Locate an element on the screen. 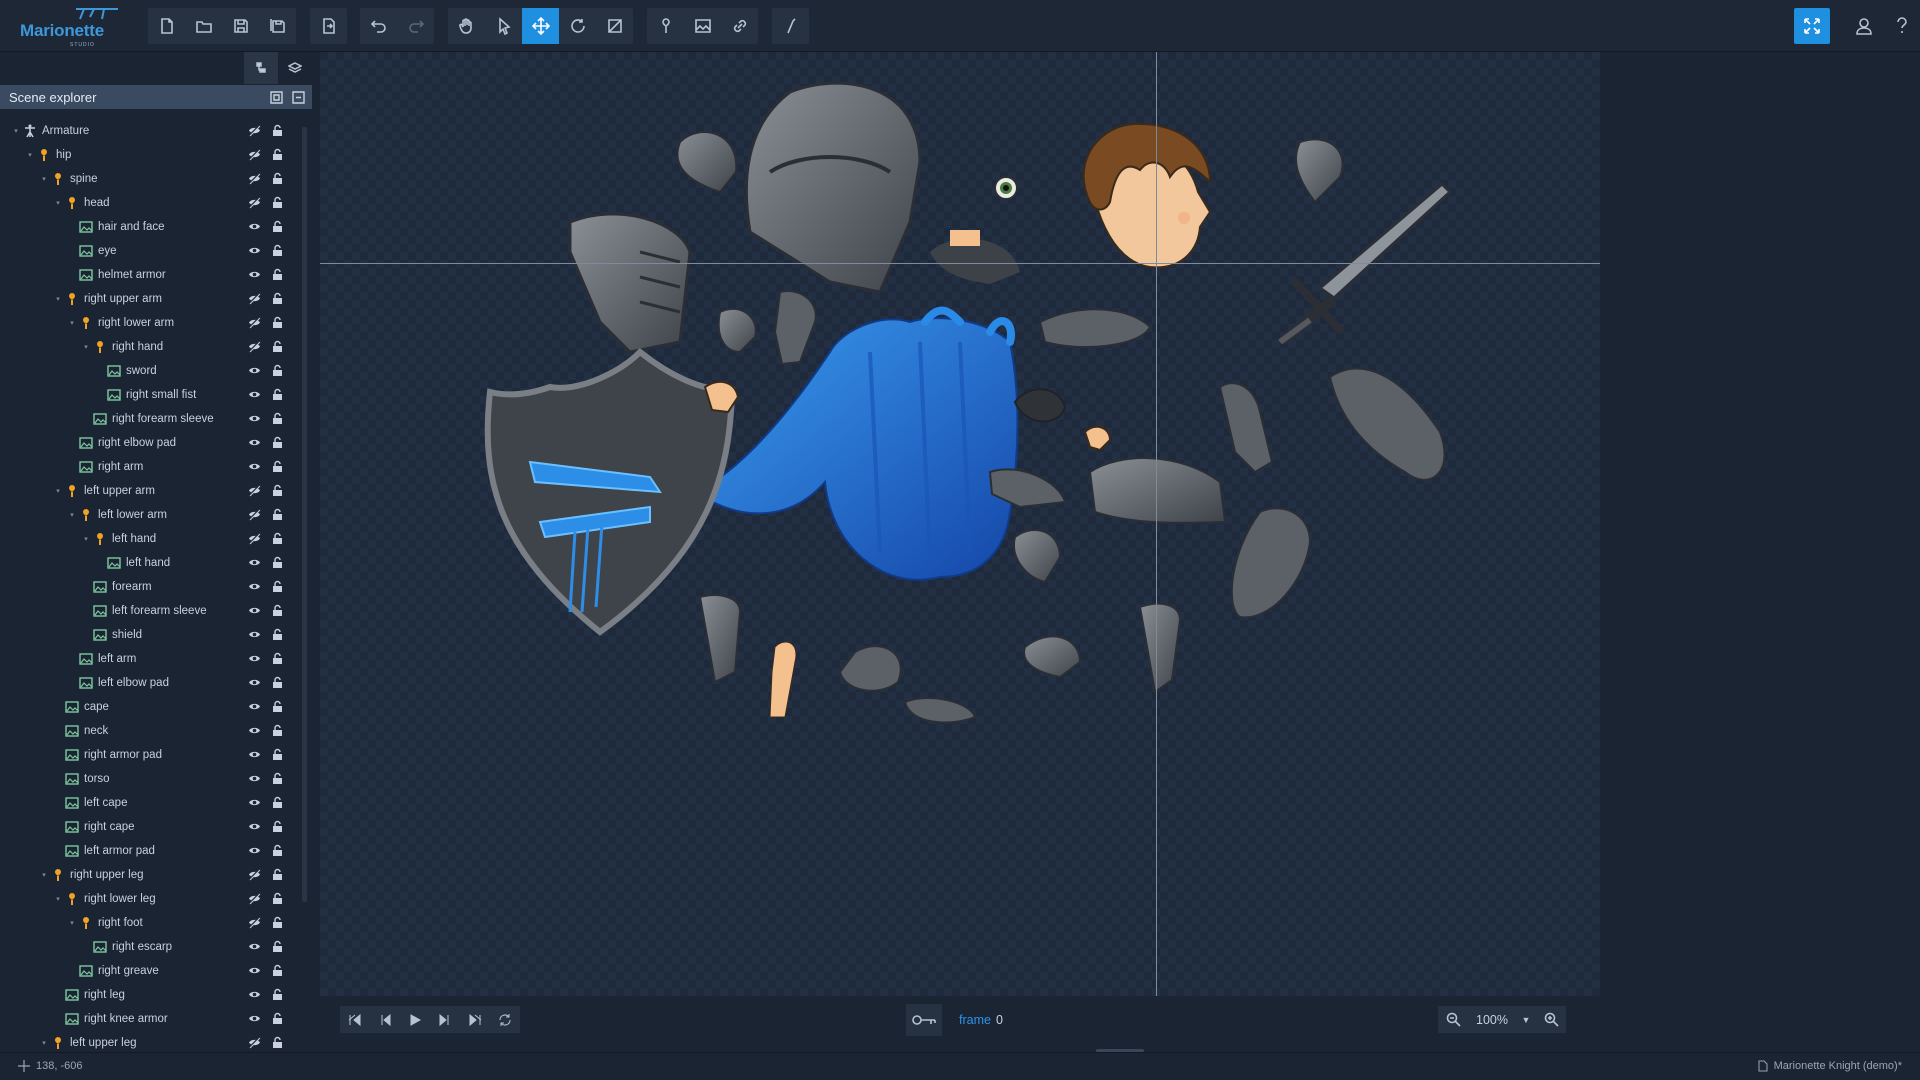 Image resolution: width=1920 pixels, height=1080 pixels. tree-item-left-upper-arm: ▾ left upper arm is located at coordinates (150, 491).